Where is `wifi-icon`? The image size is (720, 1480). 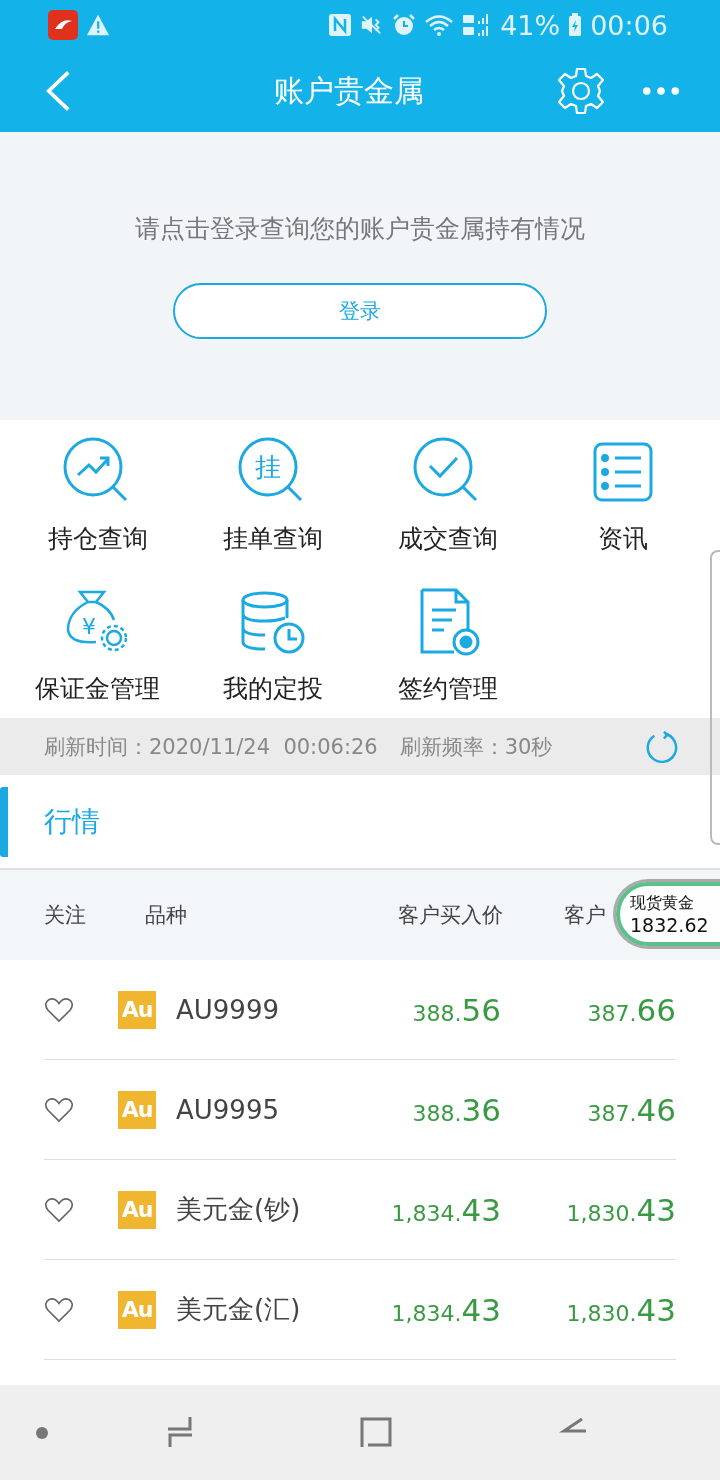
wifi-icon is located at coordinates (439, 25).